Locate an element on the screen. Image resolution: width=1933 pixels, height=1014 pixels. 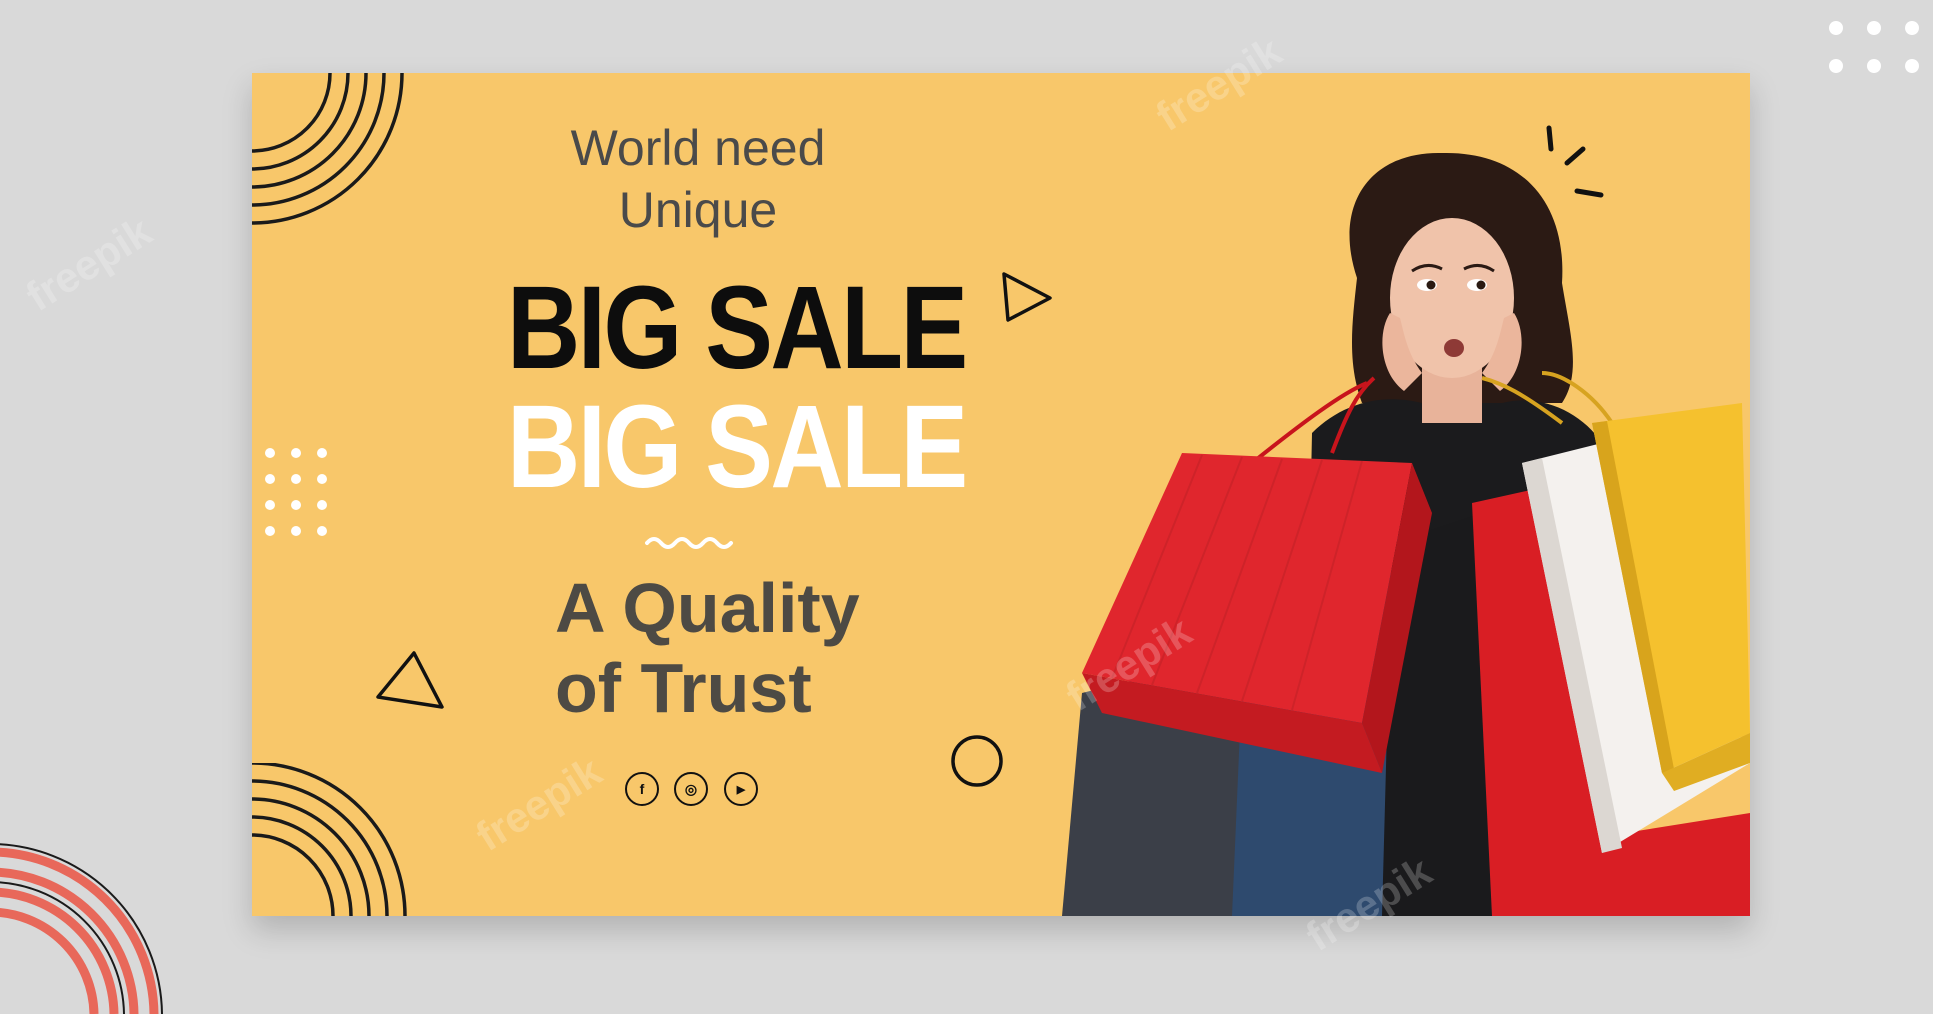
quality-line-2: of Trust is located at coordinates (683, 688).